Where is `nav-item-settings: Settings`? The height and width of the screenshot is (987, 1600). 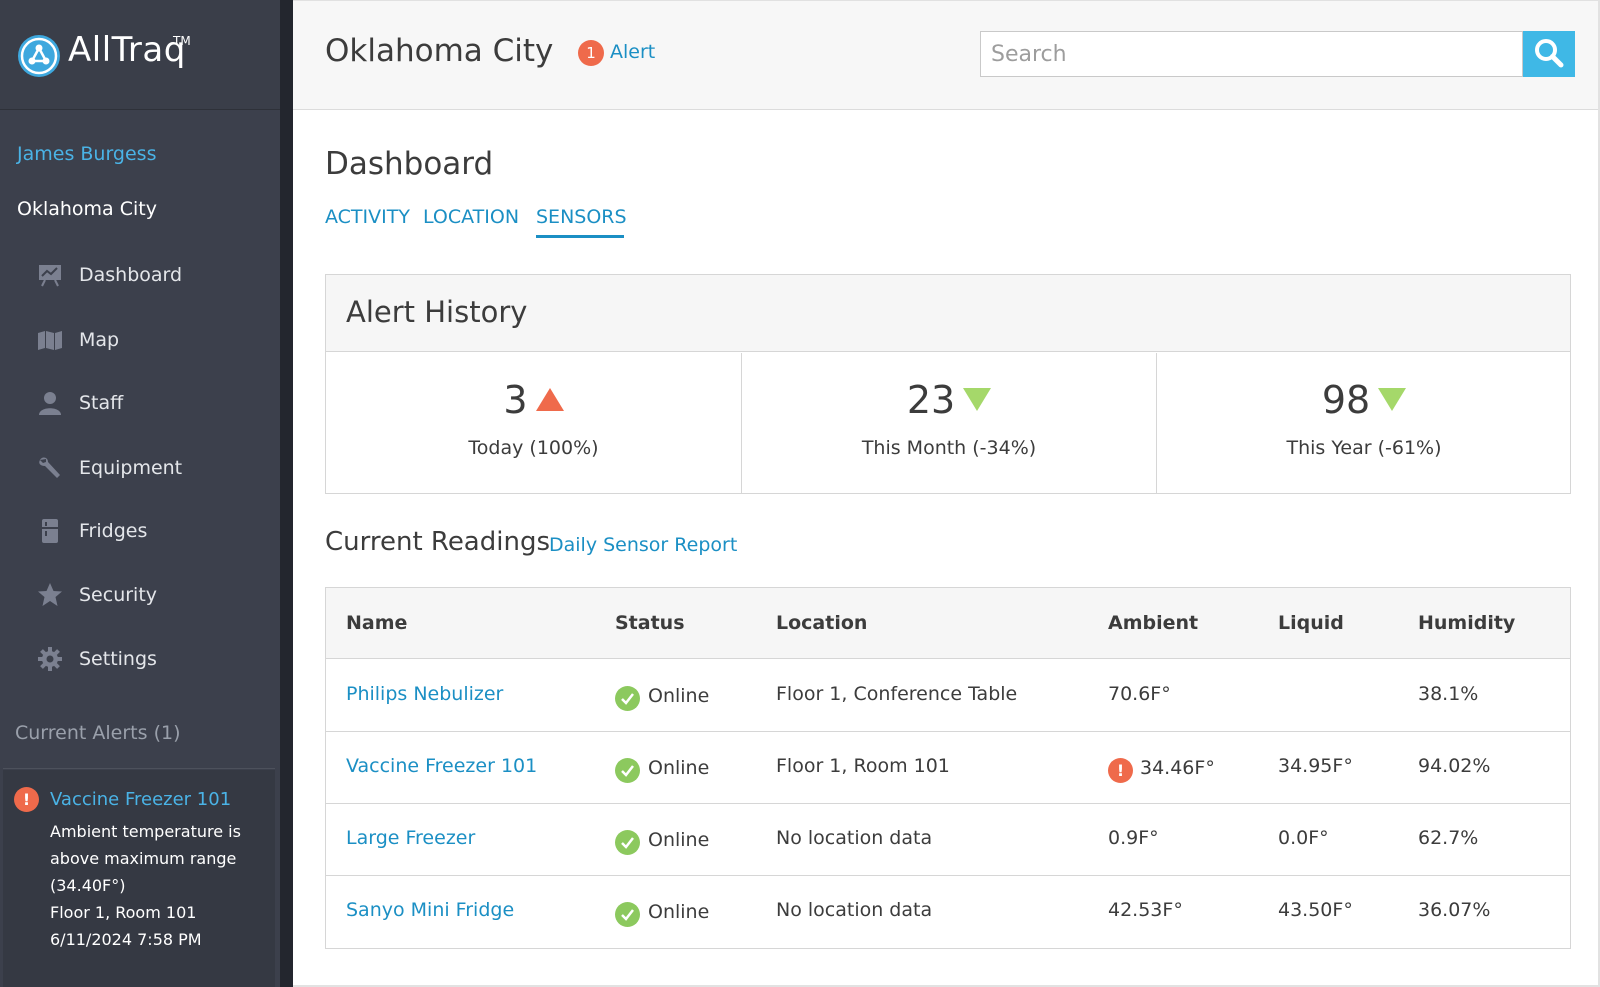
nav-item-settings: Settings is located at coordinates (140, 659).